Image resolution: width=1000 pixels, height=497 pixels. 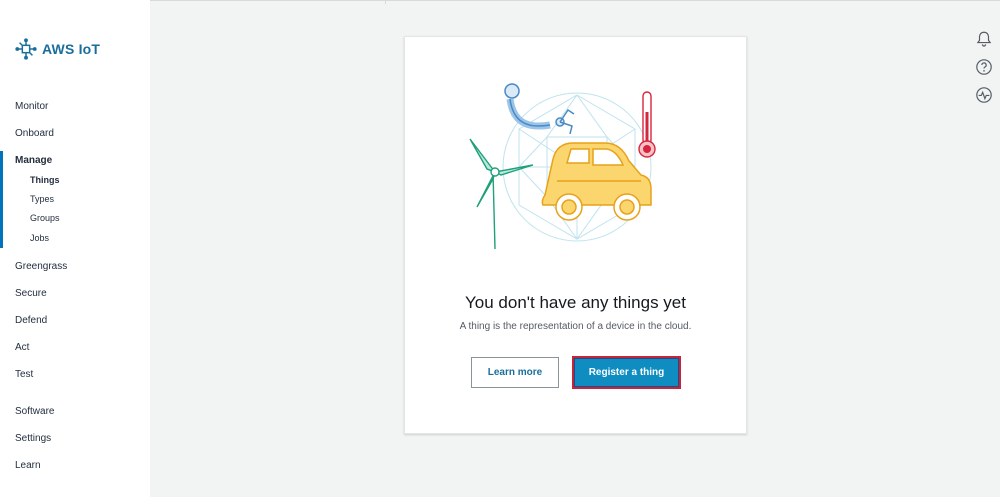 What do you see at coordinates (26, 49) in the screenshot?
I see `iot-logo-icon` at bounding box center [26, 49].